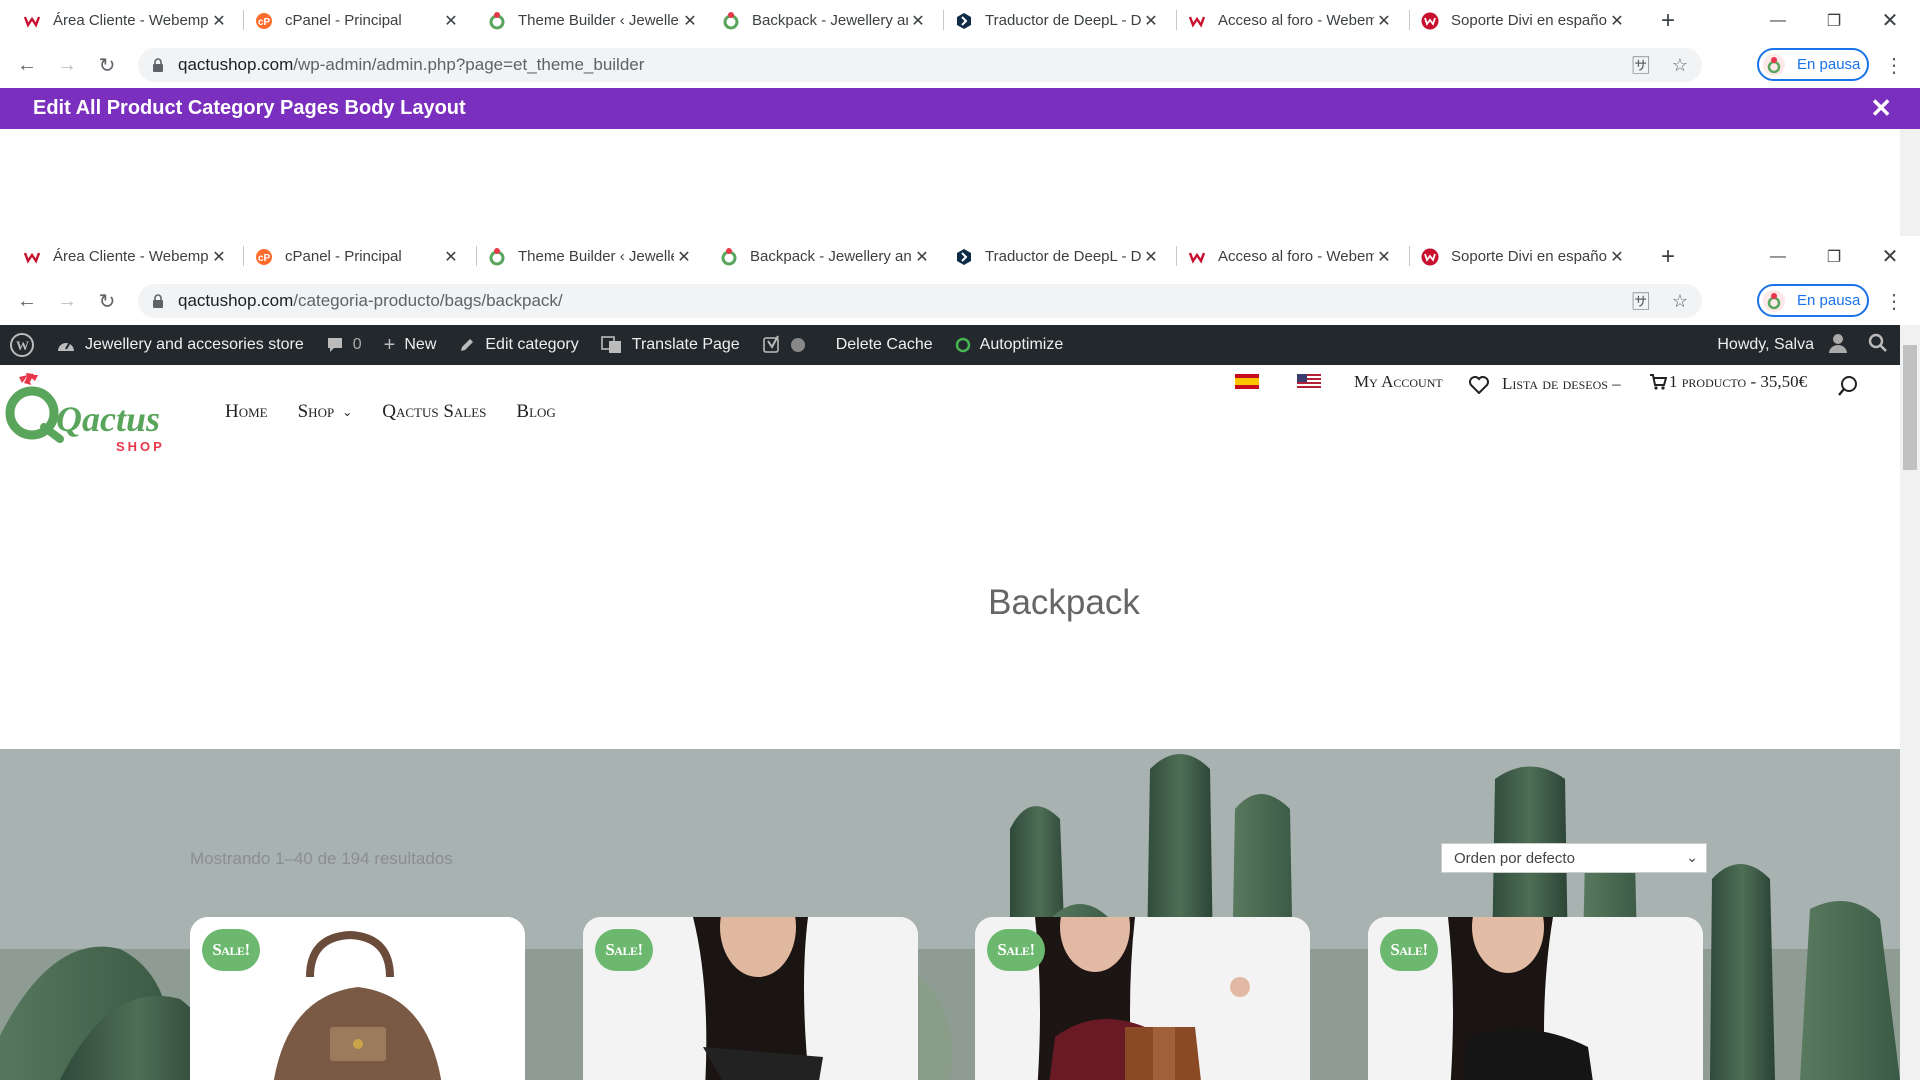 The width and height of the screenshot is (1920, 1080). Describe the element at coordinates (1430, 21) in the screenshot. I see `webempresa-red-icon` at that location.